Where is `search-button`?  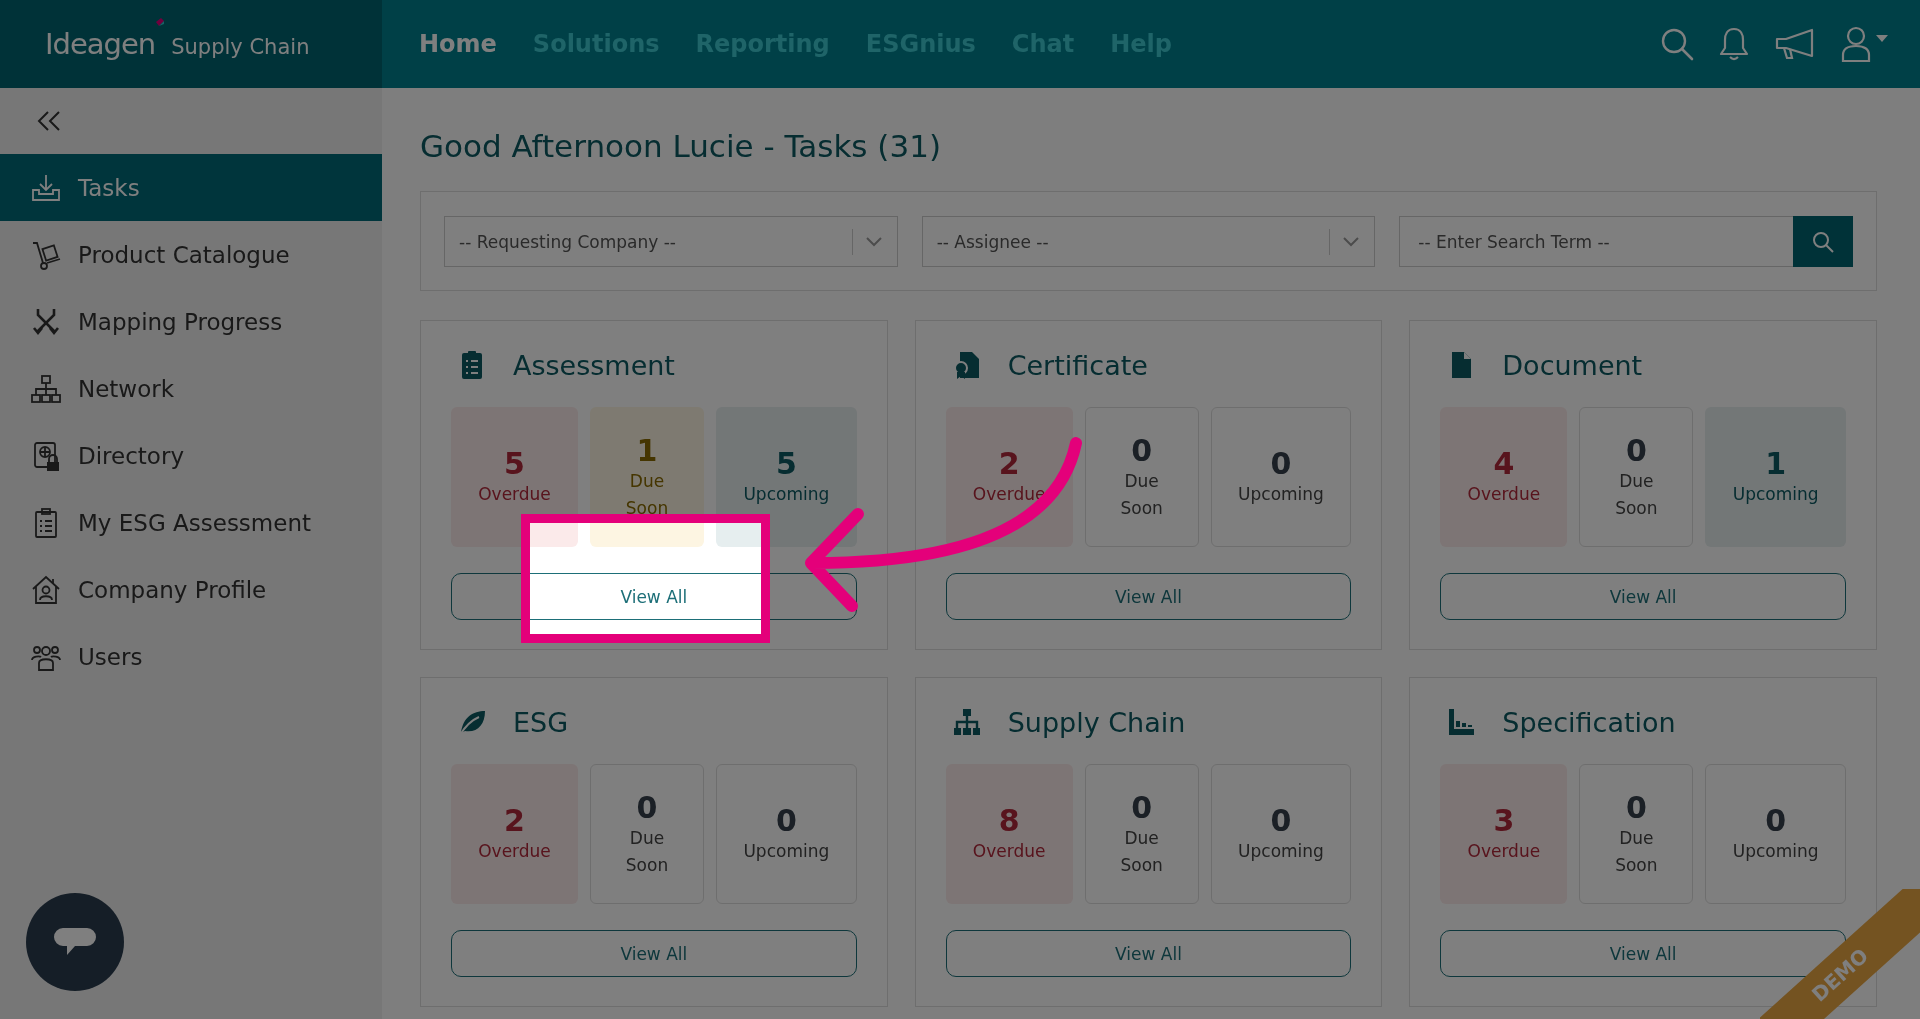
search-button is located at coordinates (1823, 241).